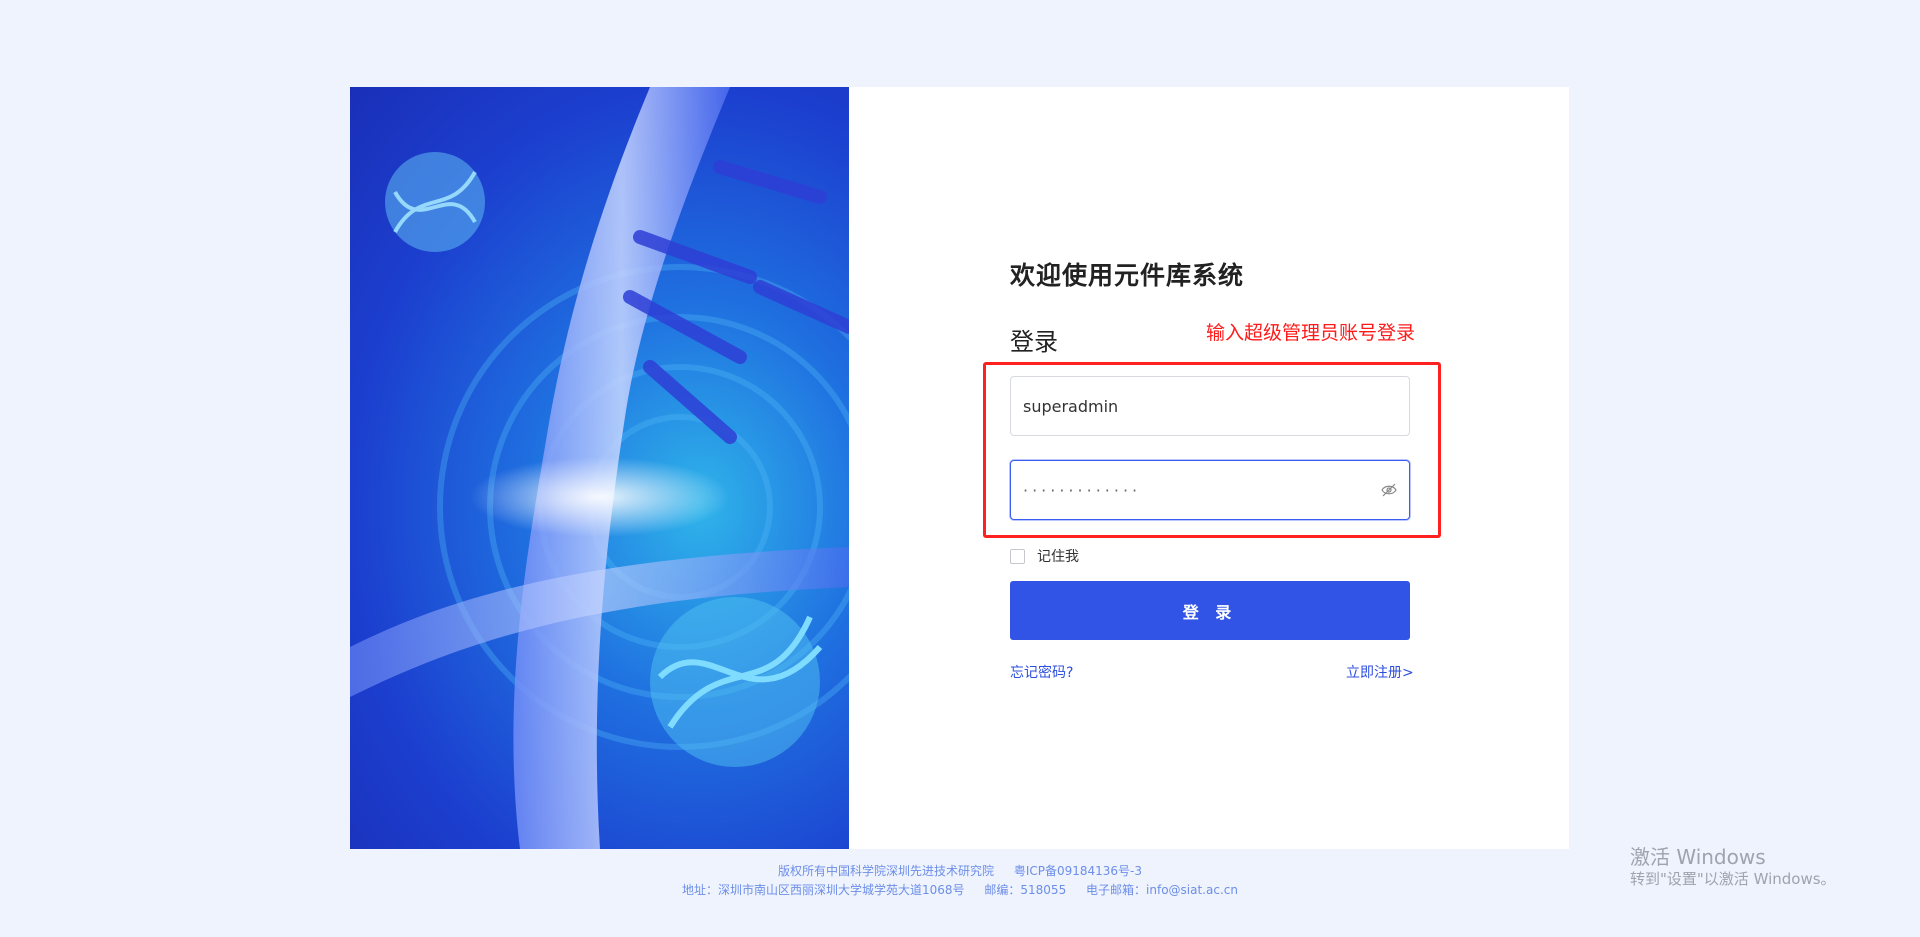  Describe the element at coordinates (1082, 490) in the screenshot. I see `password-value: ·············` at that location.